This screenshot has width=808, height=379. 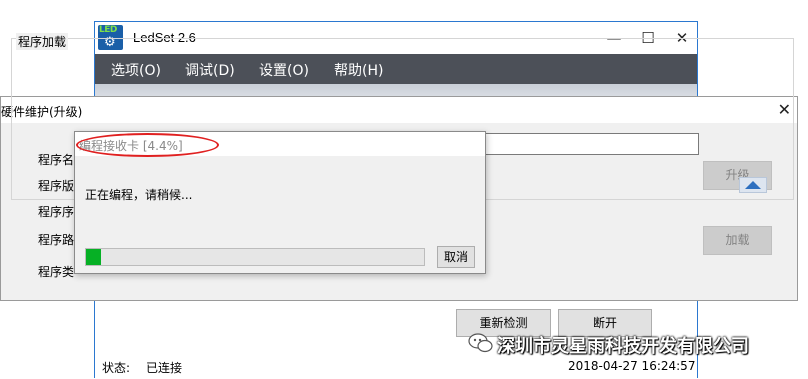 I want to click on load-button: 加载, so click(x=737, y=240).